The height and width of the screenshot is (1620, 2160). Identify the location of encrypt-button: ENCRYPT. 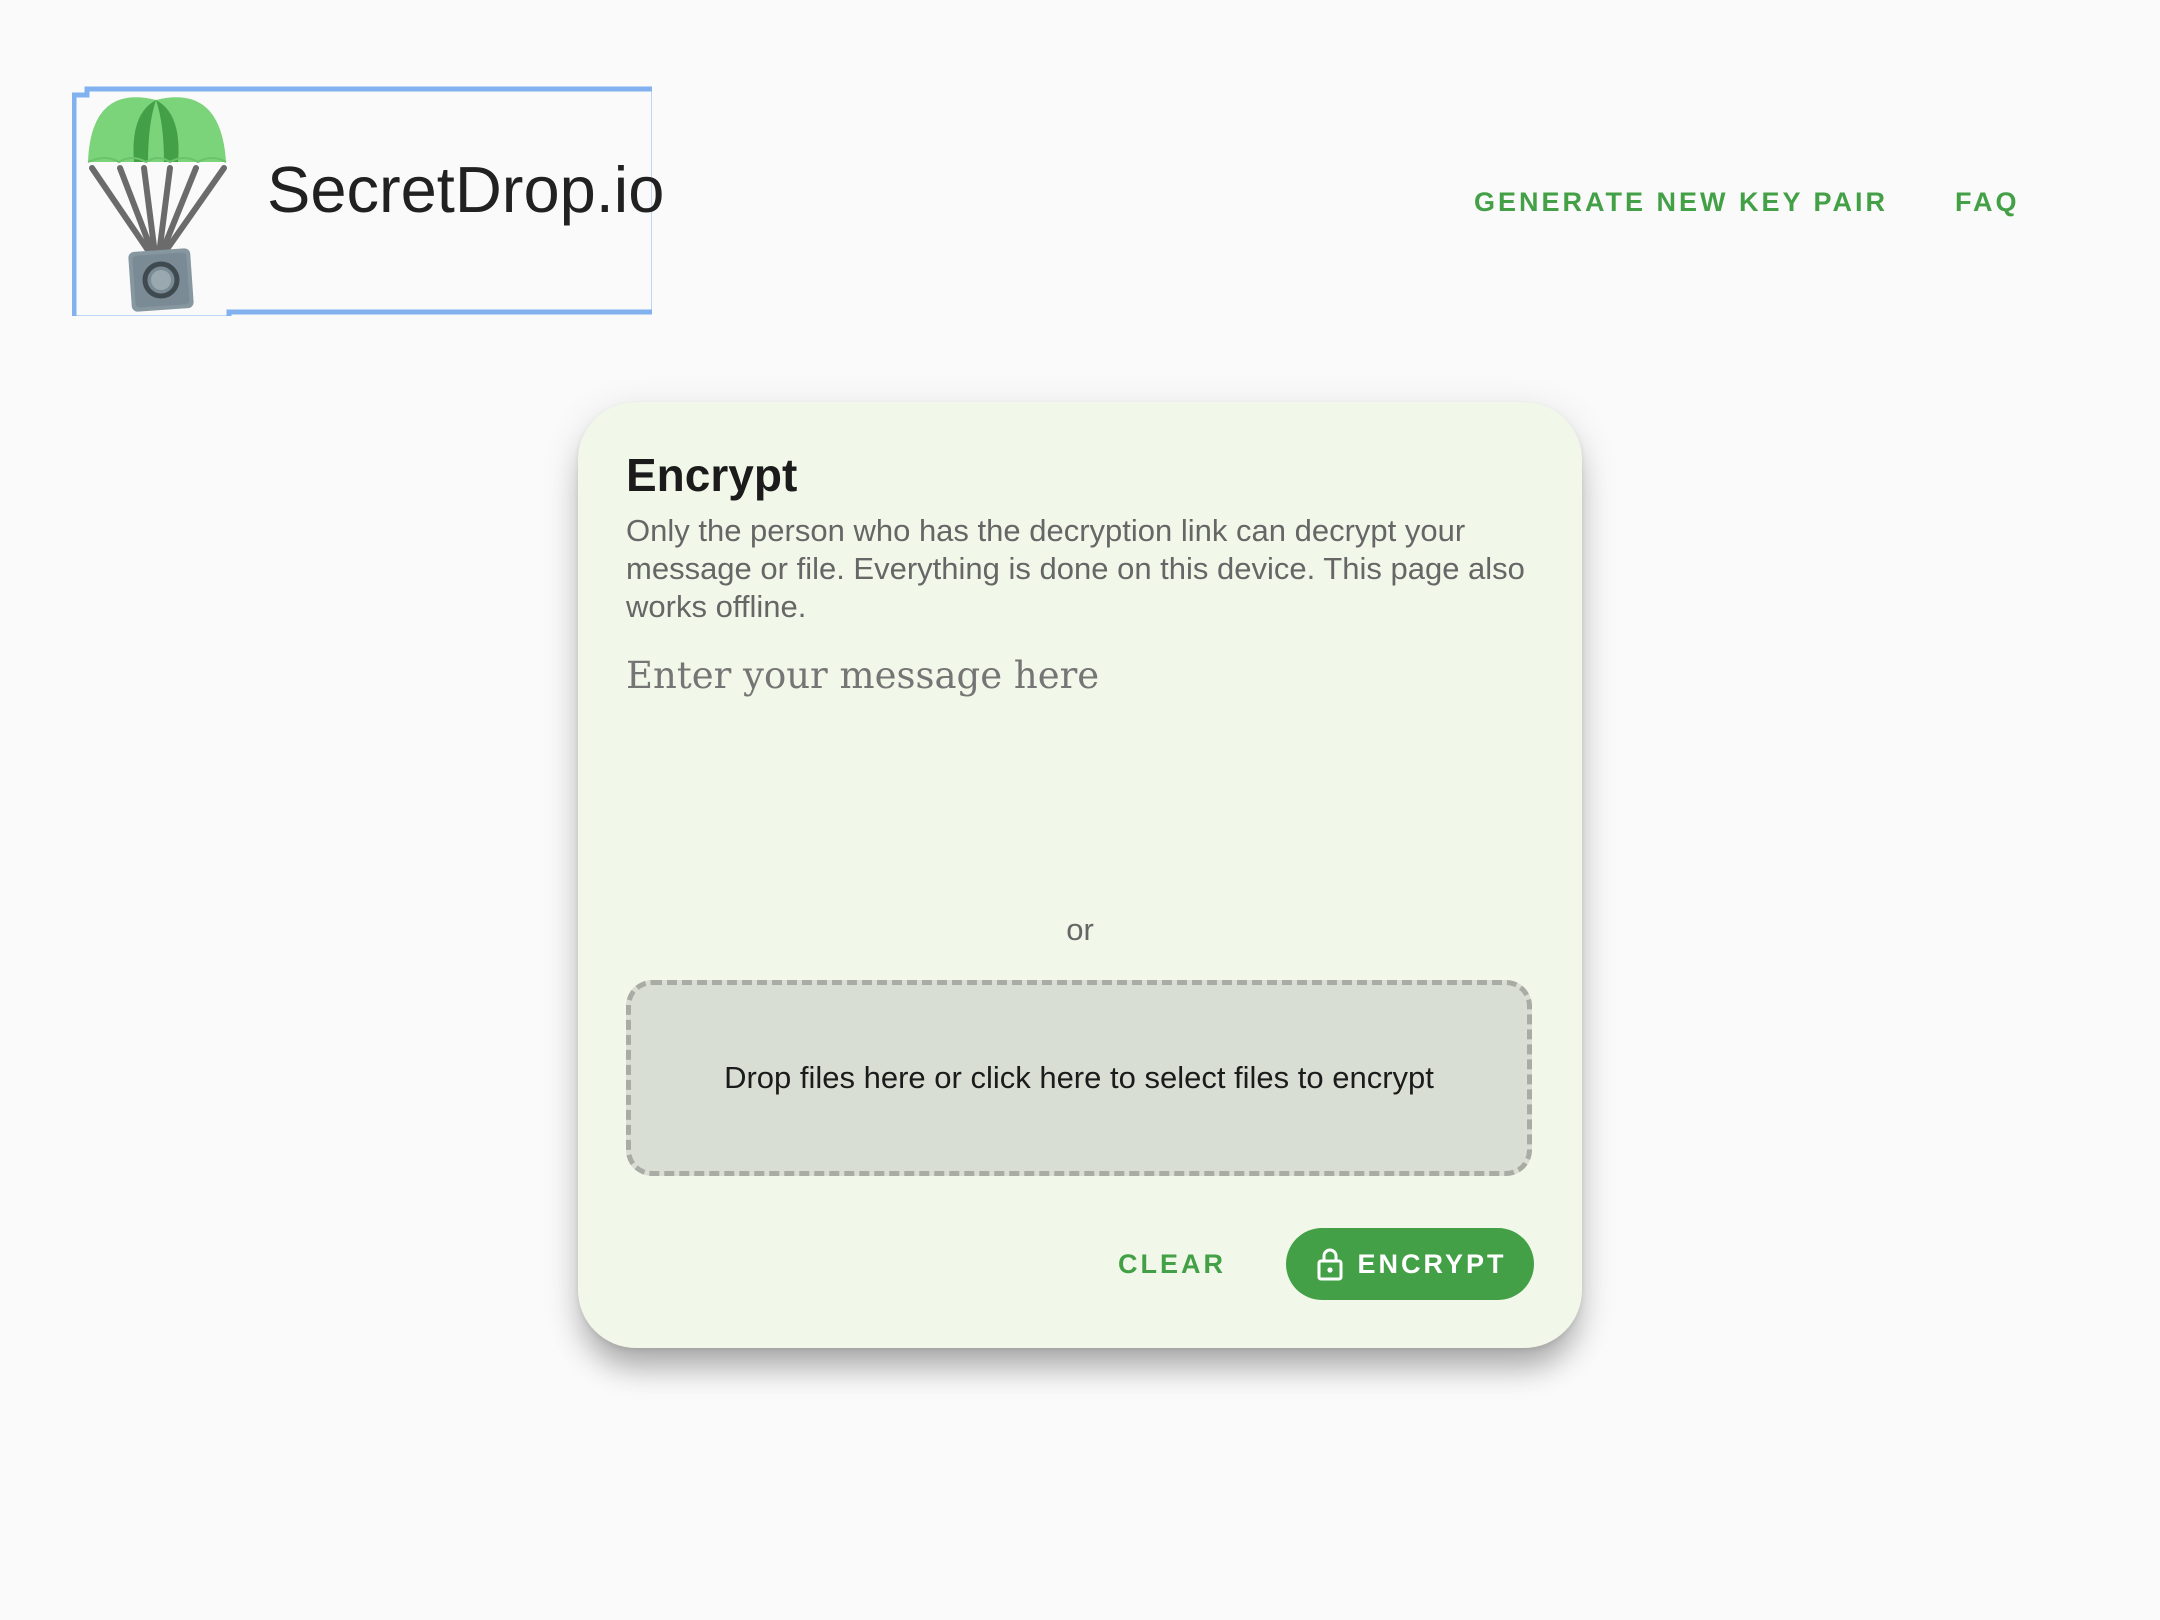
(1410, 1264).